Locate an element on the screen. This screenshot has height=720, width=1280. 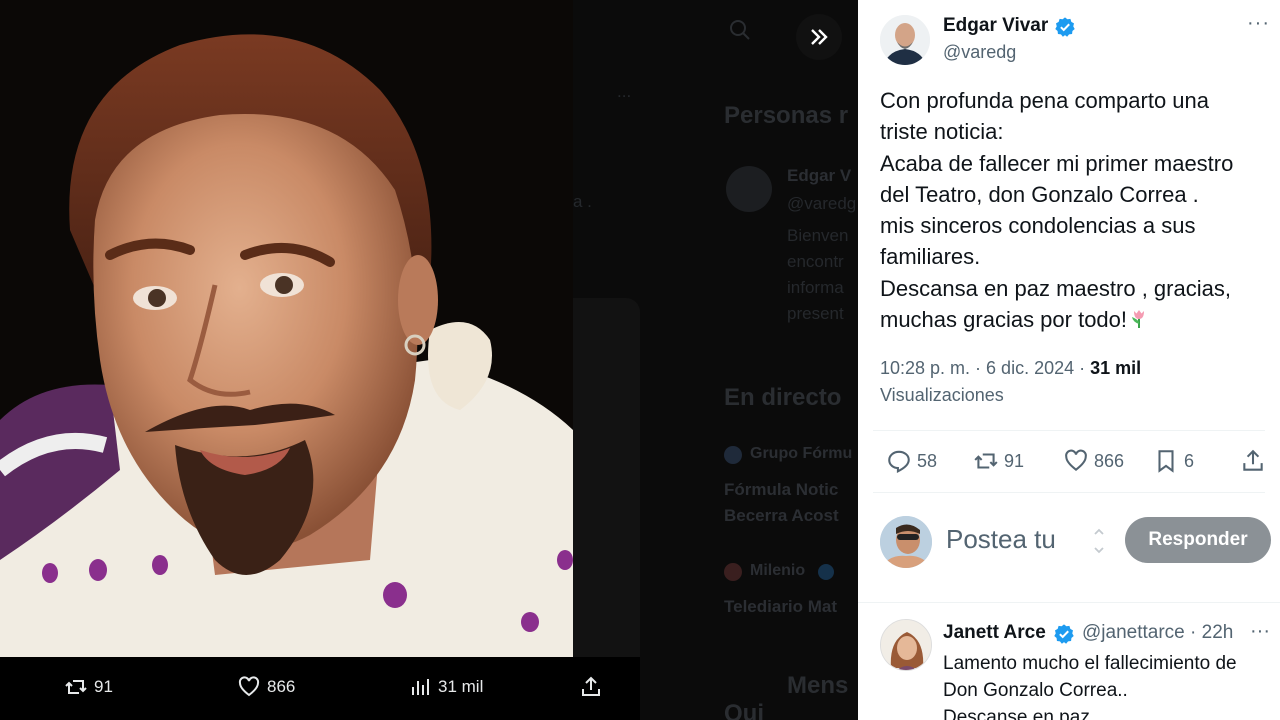
dim-heading-people: Personas r is located at coordinates (786, 115).